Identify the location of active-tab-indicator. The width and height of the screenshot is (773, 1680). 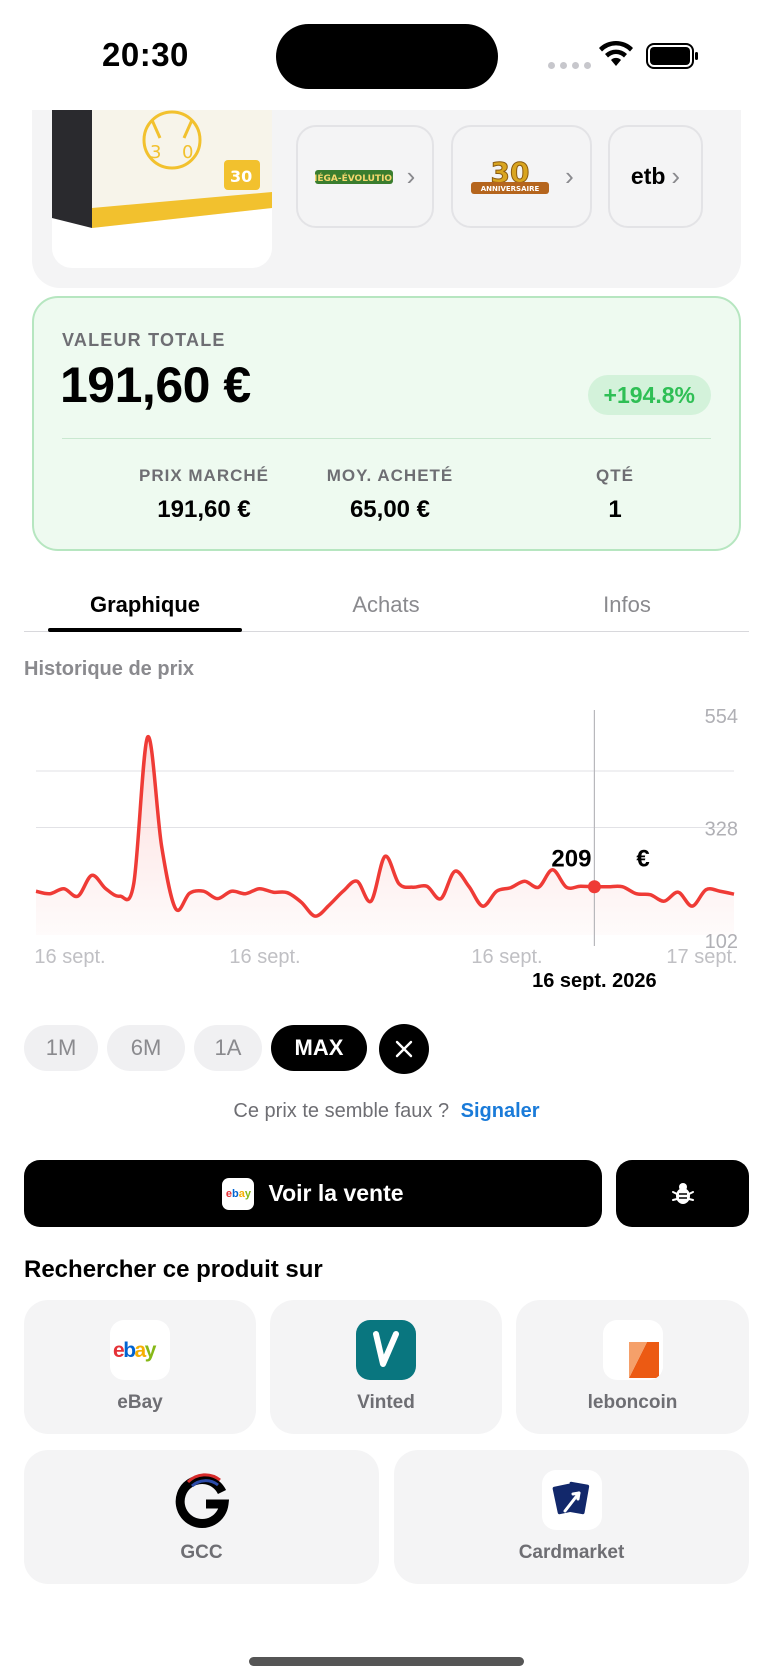
(145, 630).